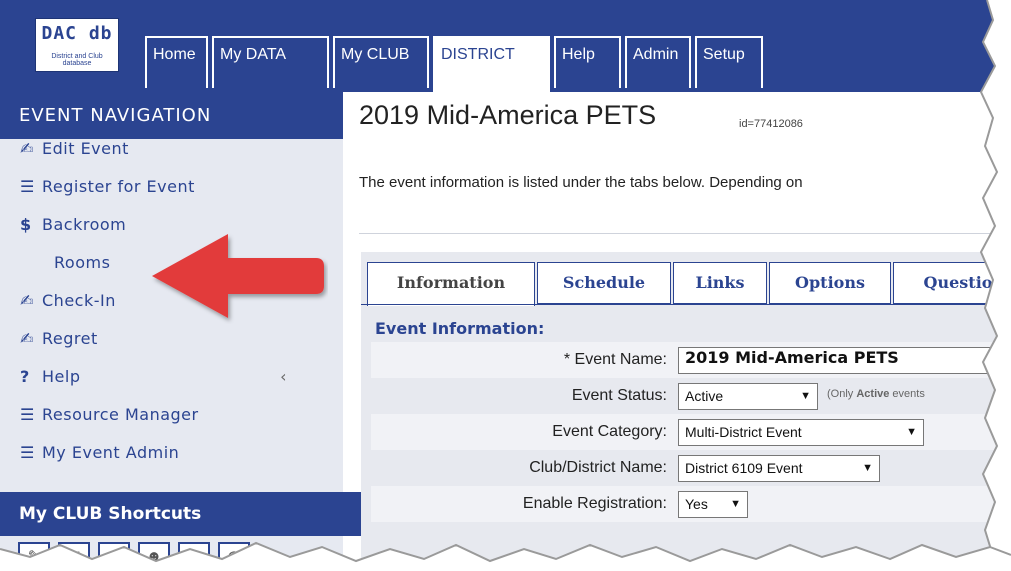  Describe the element at coordinates (598, 467) in the screenshot. I see `club-district-label: Club/District Name:` at that location.